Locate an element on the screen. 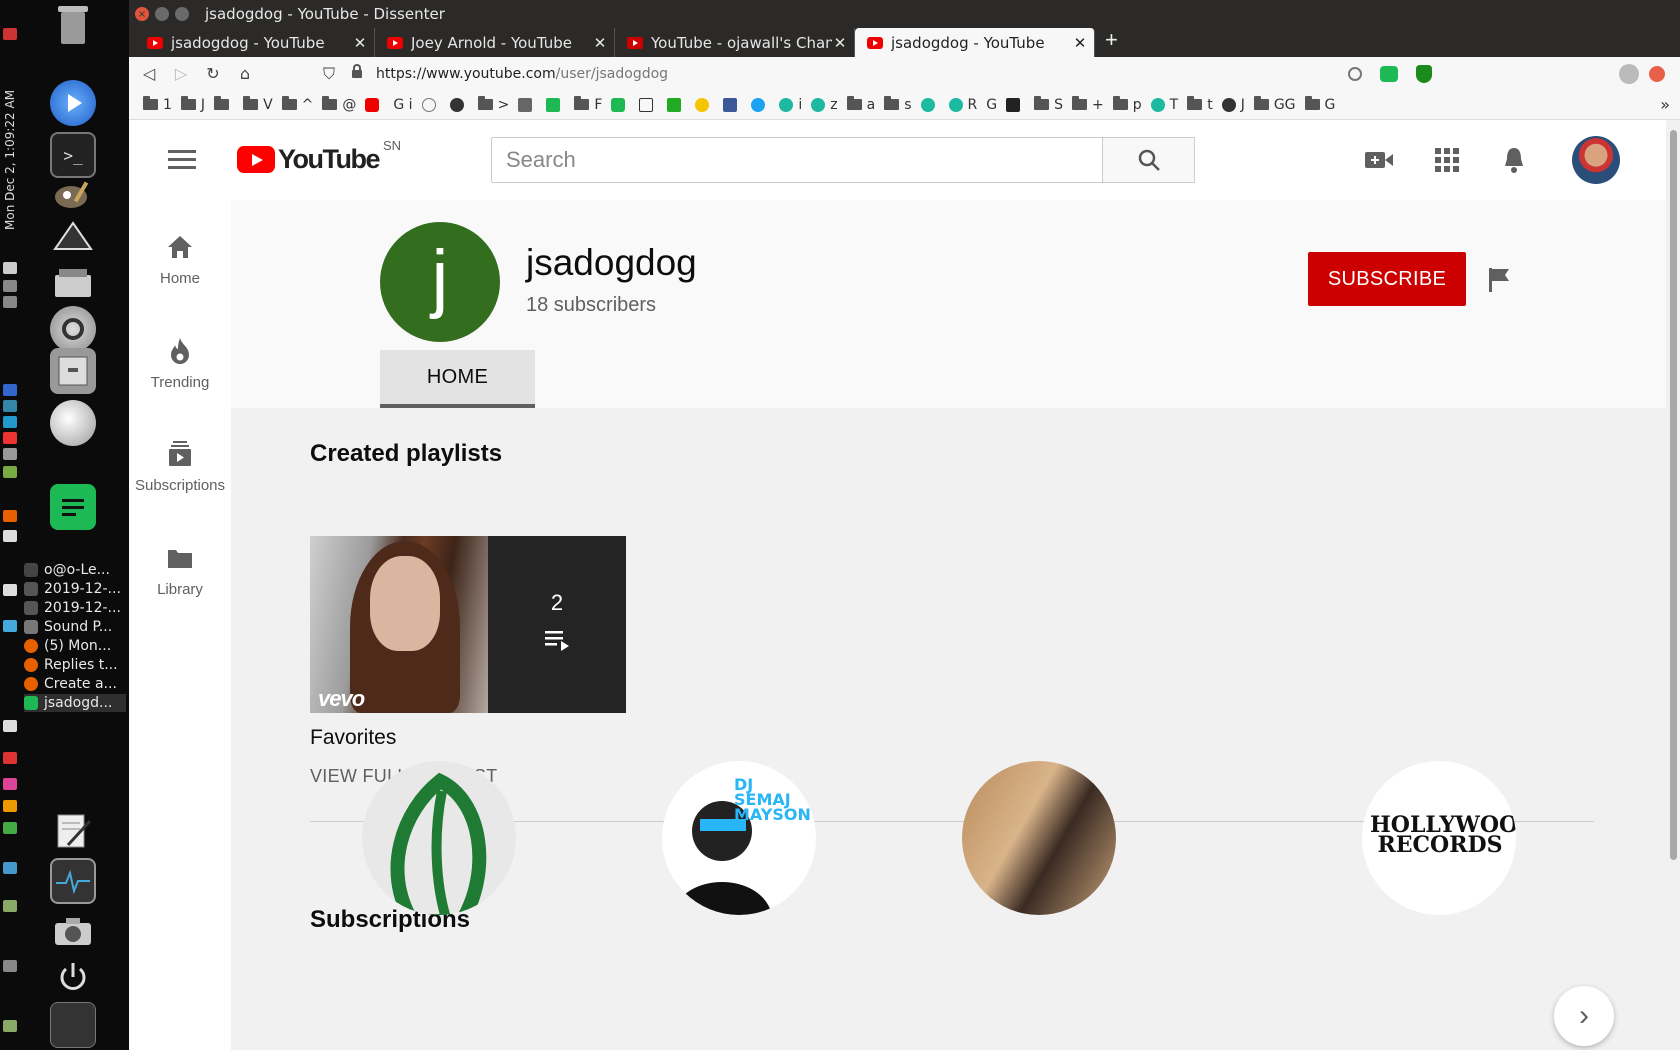 The height and width of the screenshot is (1050, 1680). bookmark-link: G is located at coordinates (991, 105).